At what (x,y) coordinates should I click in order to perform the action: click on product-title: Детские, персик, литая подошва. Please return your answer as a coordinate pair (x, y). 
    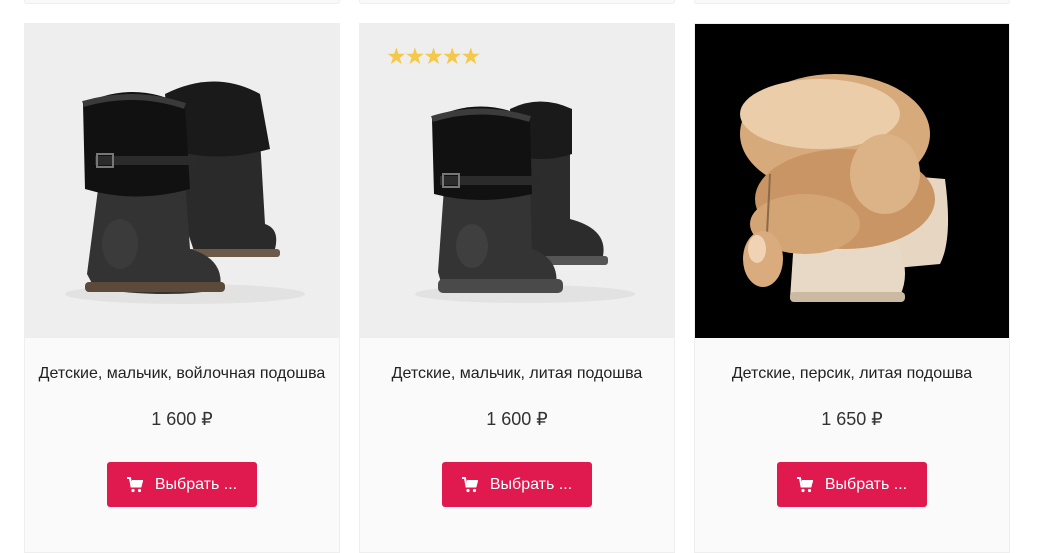
    Looking at the image, I should click on (852, 374).